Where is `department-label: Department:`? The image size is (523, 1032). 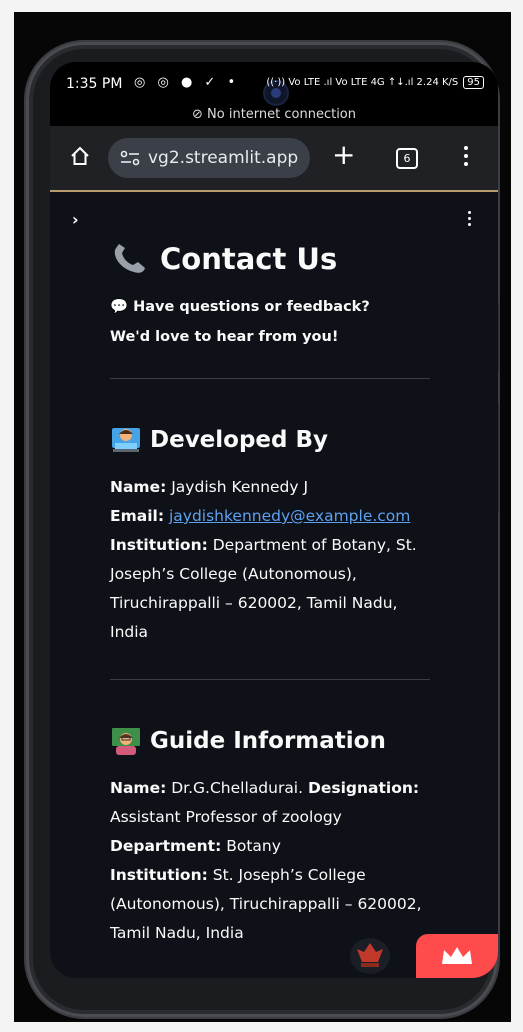 department-label: Department: is located at coordinates (166, 846).